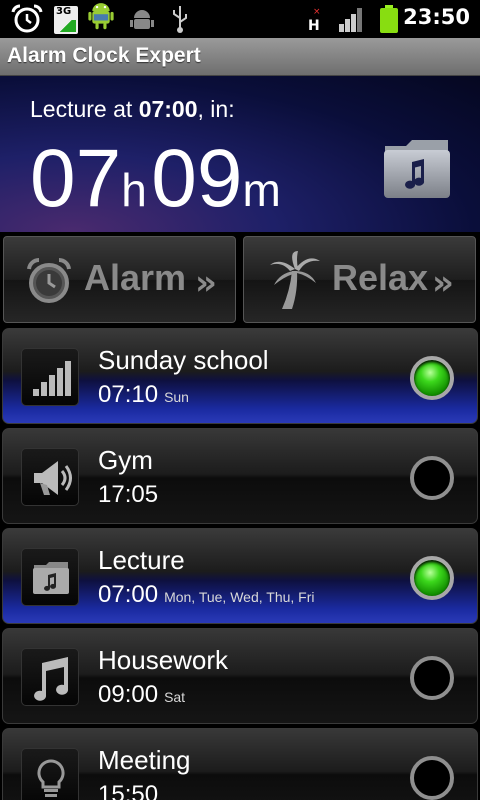 The image size is (480, 800). What do you see at coordinates (141, 560) in the screenshot?
I see `alarm-name: Lecture` at bounding box center [141, 560].